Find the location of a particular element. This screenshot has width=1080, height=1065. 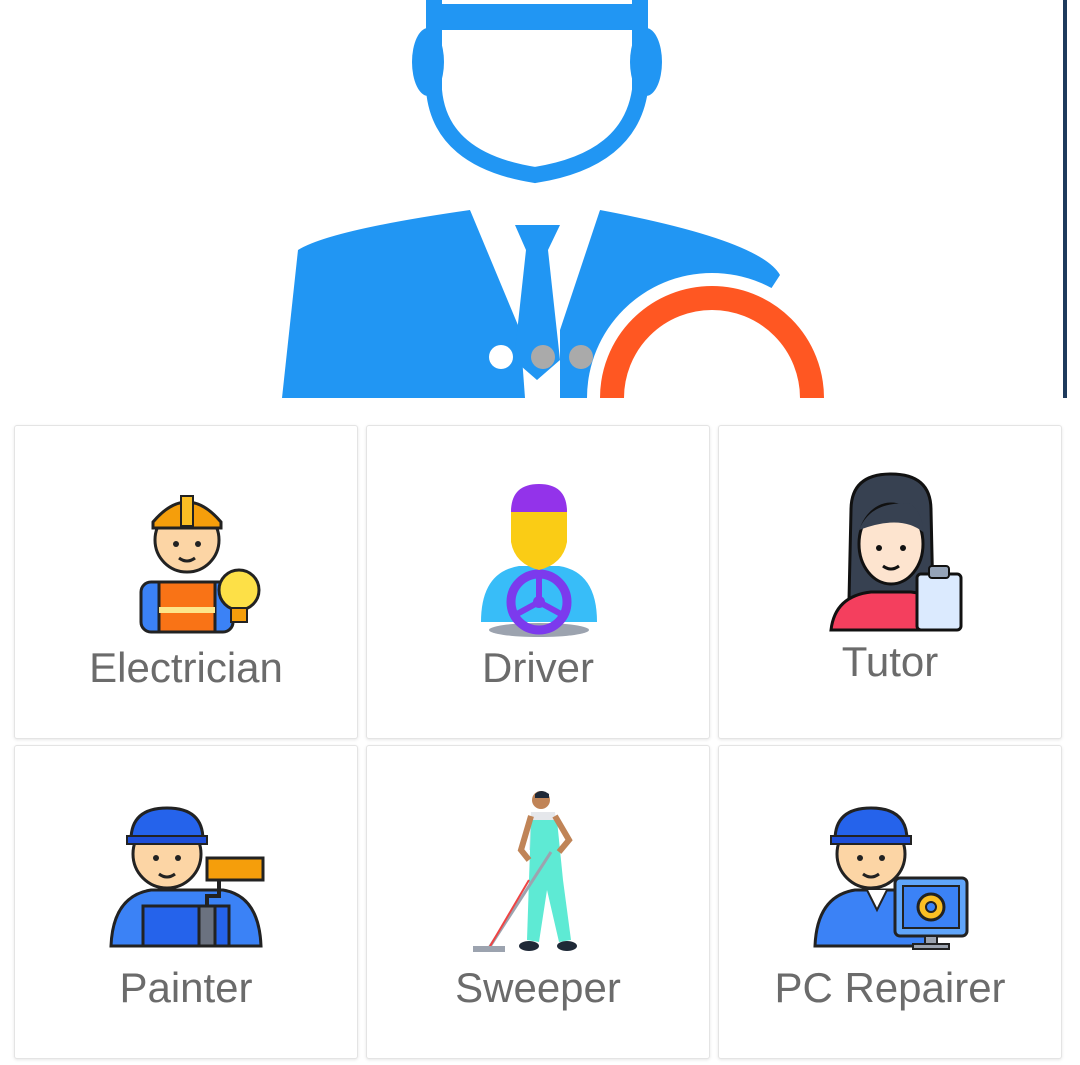

carousel-pagination is located at coordinates (544, 358).